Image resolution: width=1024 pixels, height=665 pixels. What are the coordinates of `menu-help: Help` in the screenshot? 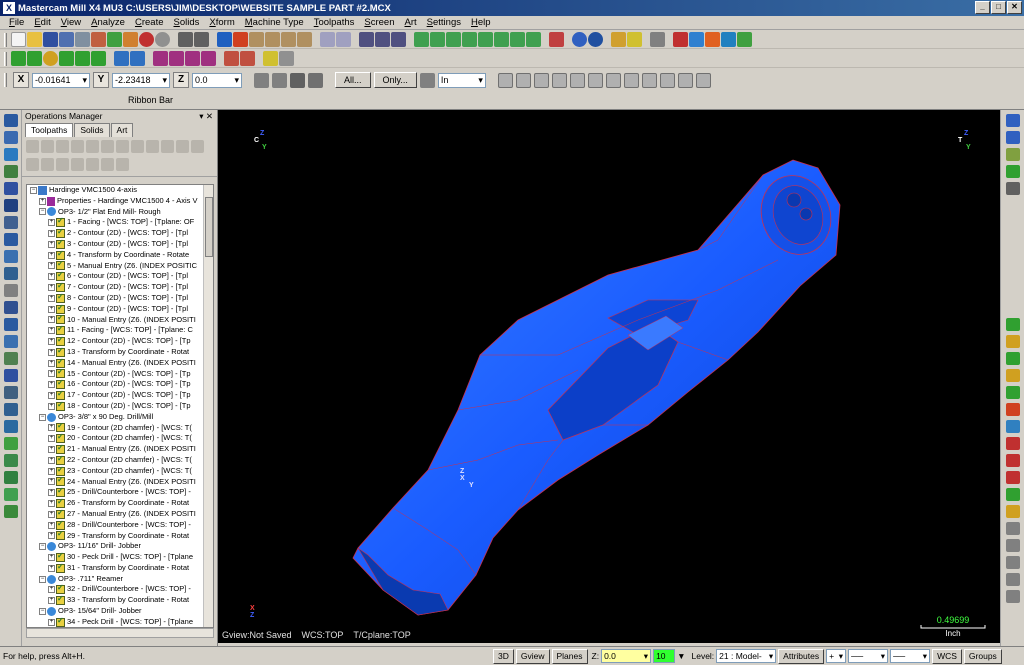 It's located at (481, 22).